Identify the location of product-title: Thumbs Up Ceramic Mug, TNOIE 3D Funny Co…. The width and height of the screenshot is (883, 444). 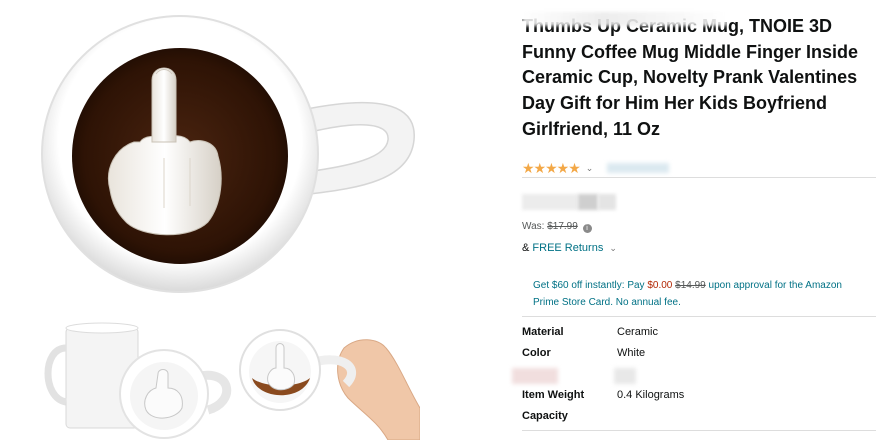
(690, 77).